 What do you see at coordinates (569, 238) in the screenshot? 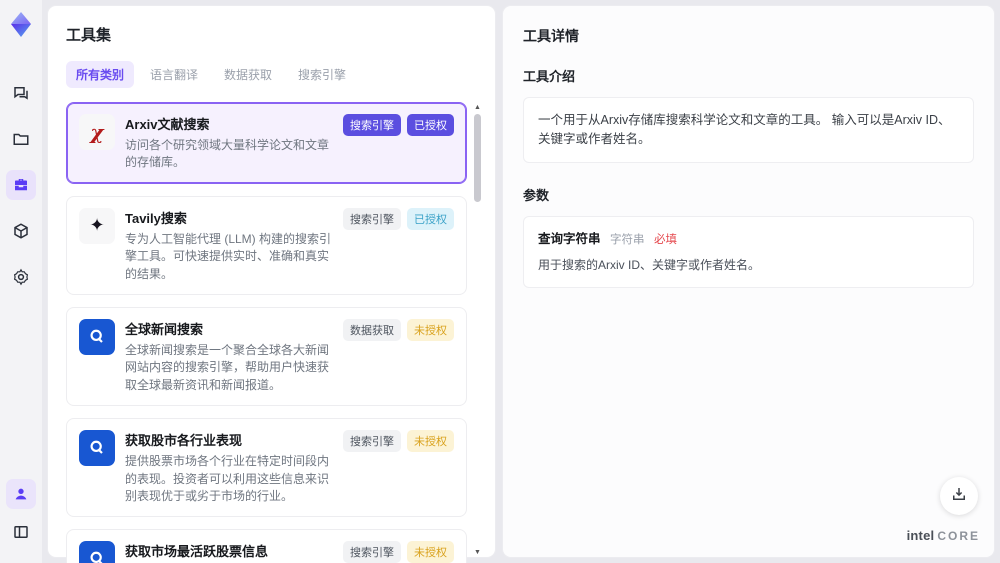
I see `param-name: 查询字符串` at bounding box center [569, 238].